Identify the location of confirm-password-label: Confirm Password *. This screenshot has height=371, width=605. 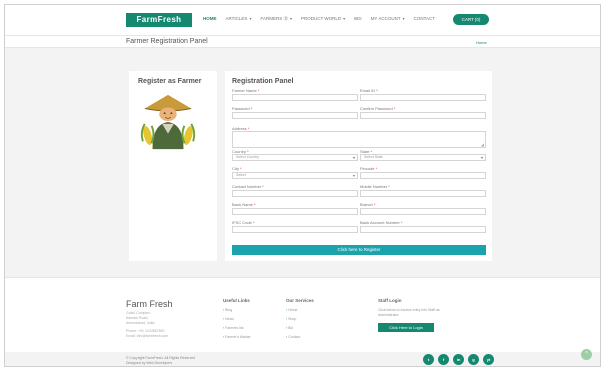
(378, 108).